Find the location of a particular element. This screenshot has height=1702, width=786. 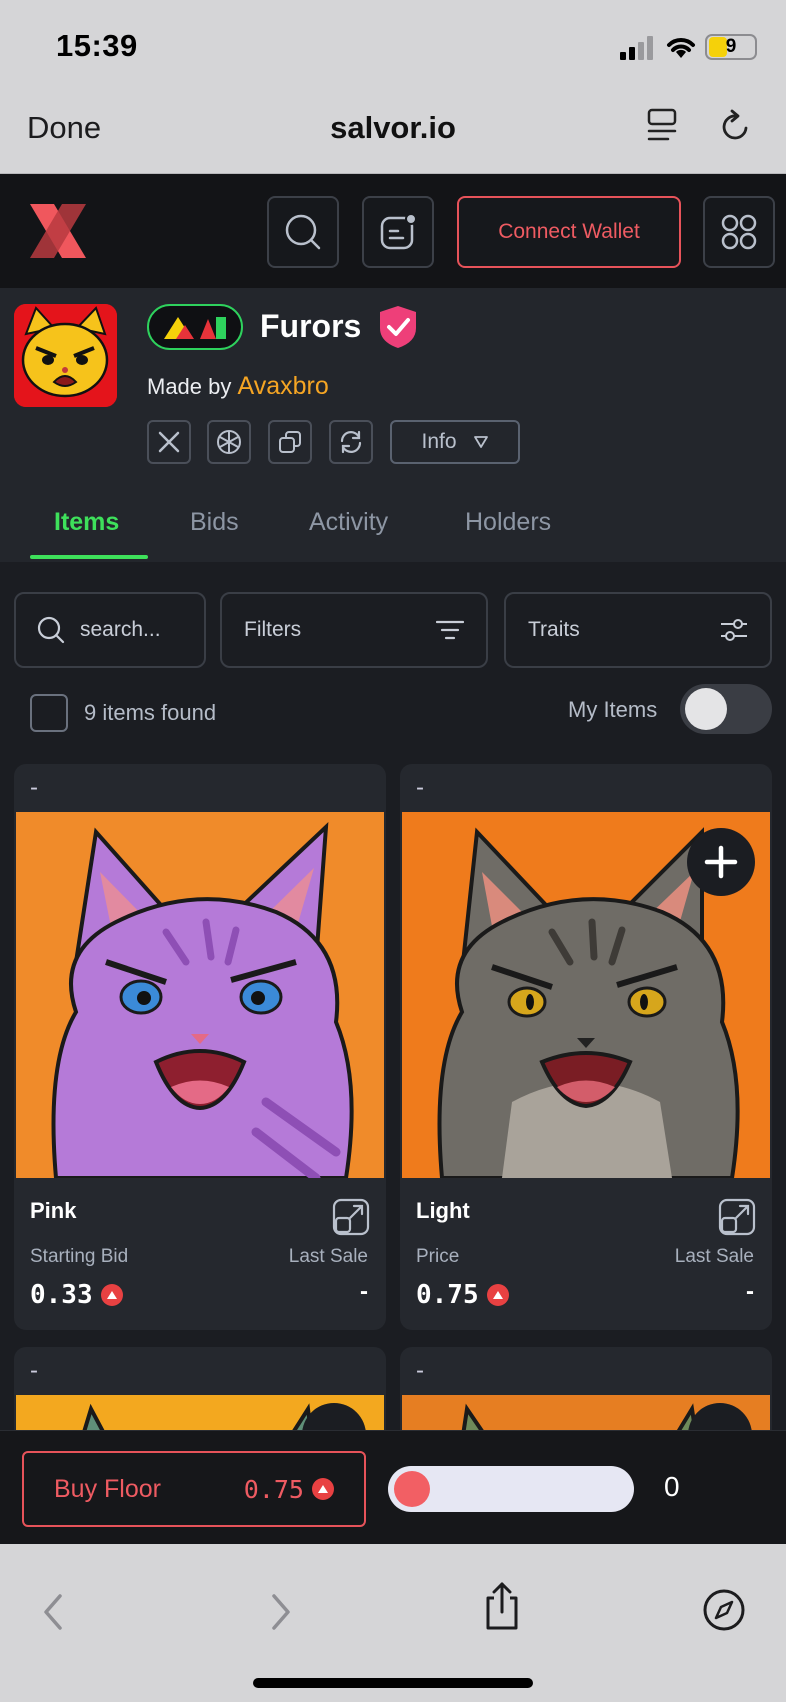

battery-icon: 9 is located at coordinates (731, 47).